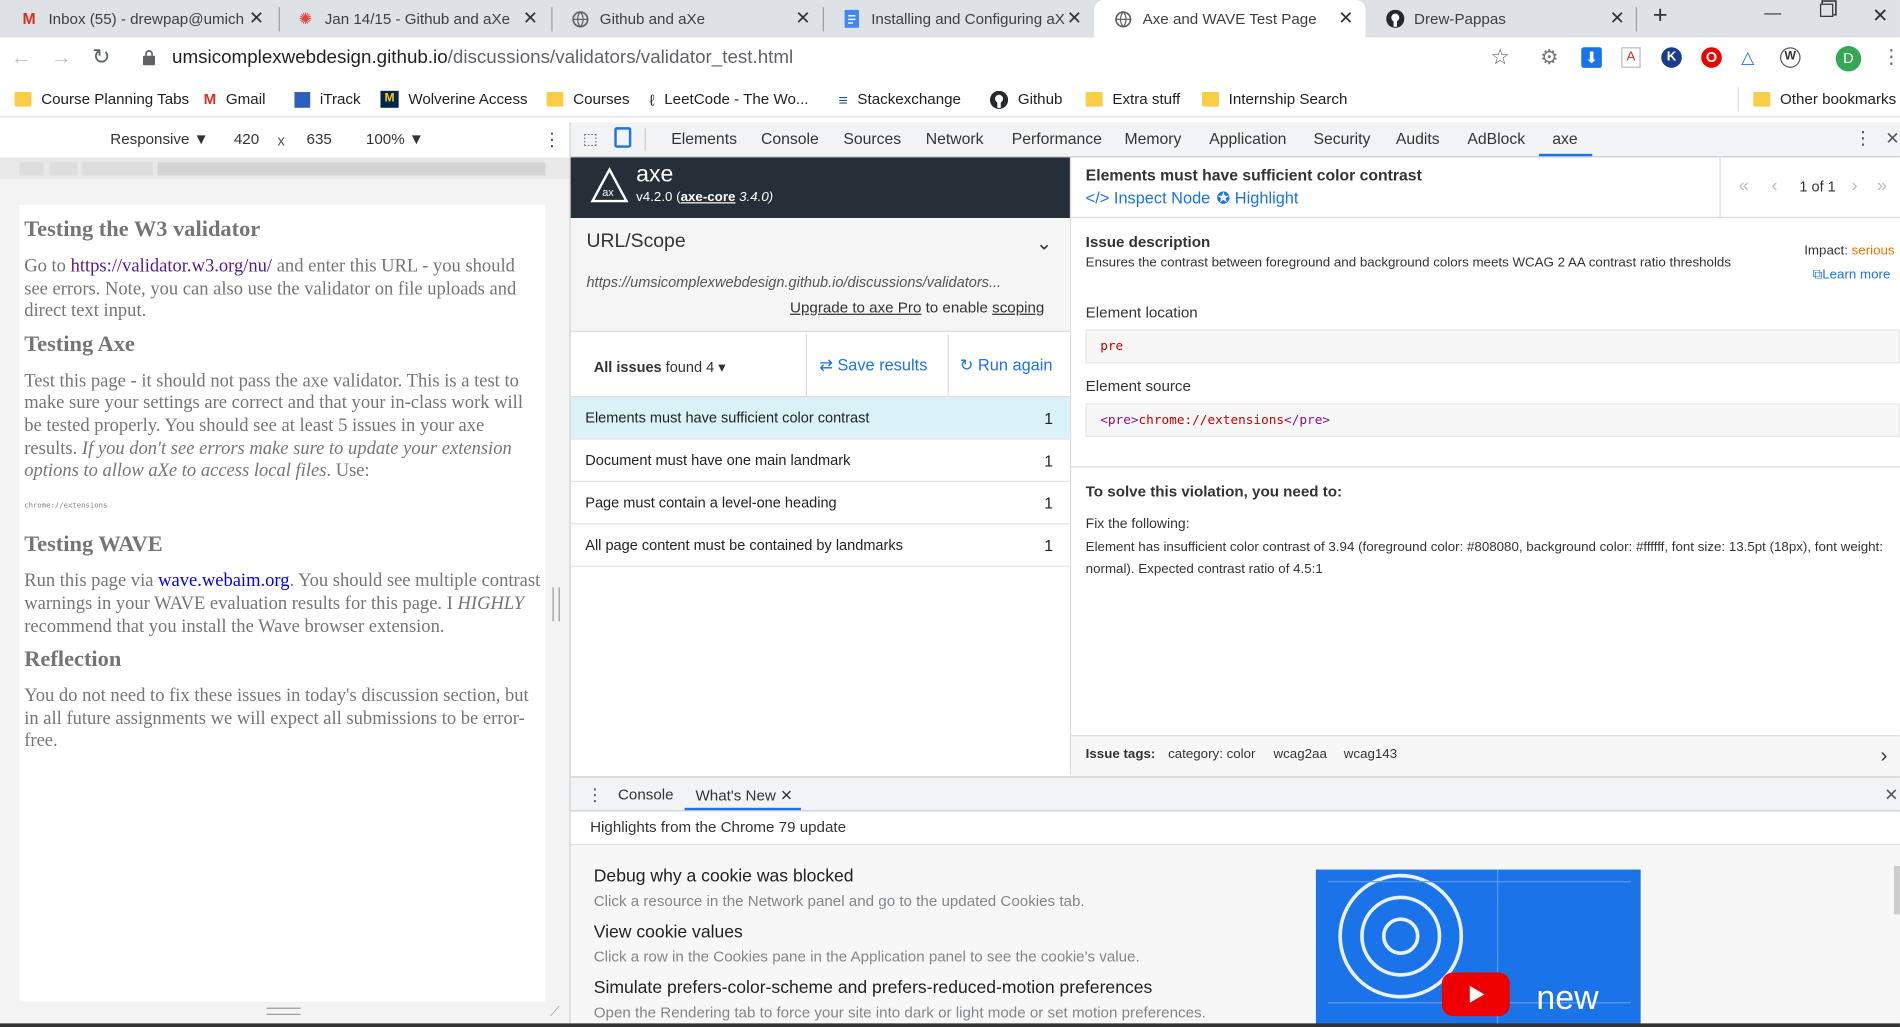  Describe the element at coordinates (101, 99) in the screenshot. I see `bookmark-course-planning: Course Planning Tabs` at that location.